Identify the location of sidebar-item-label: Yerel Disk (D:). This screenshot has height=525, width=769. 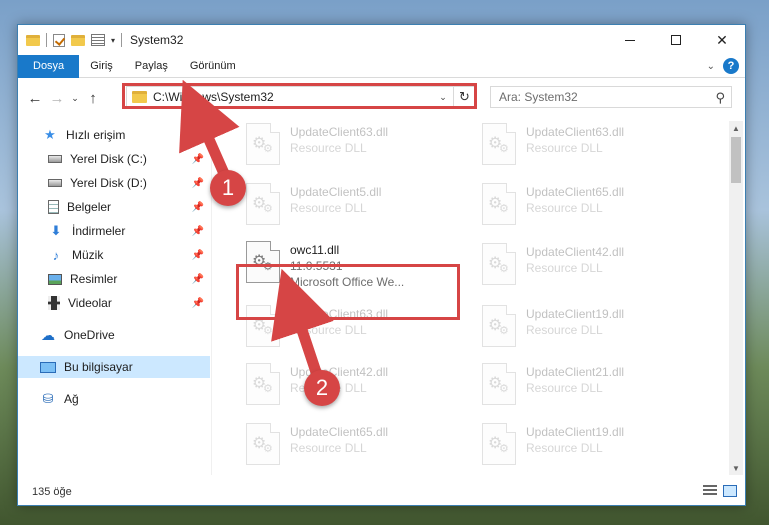
(108, 183).